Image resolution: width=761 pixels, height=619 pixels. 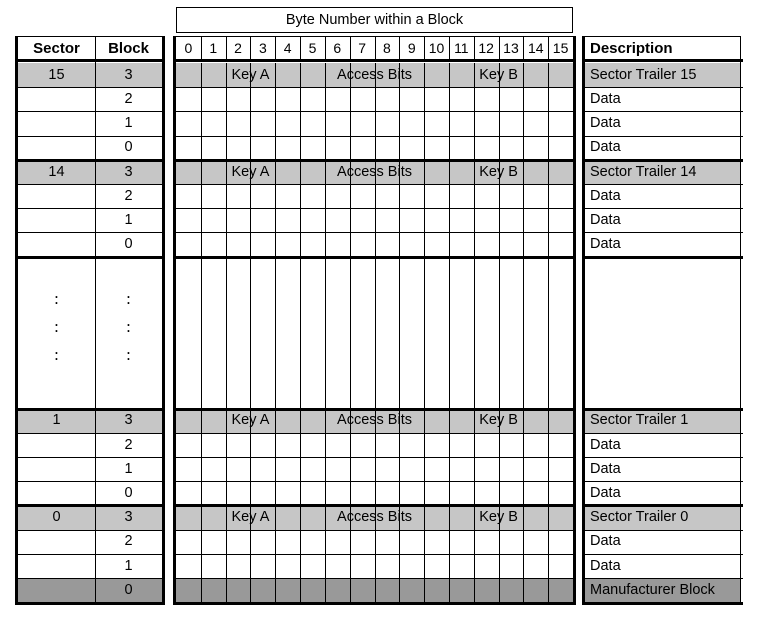 What do you see at coordinates (176, 20) in the screenshot?
I see `byte-title-left-border` at bounding box center [176, 20].